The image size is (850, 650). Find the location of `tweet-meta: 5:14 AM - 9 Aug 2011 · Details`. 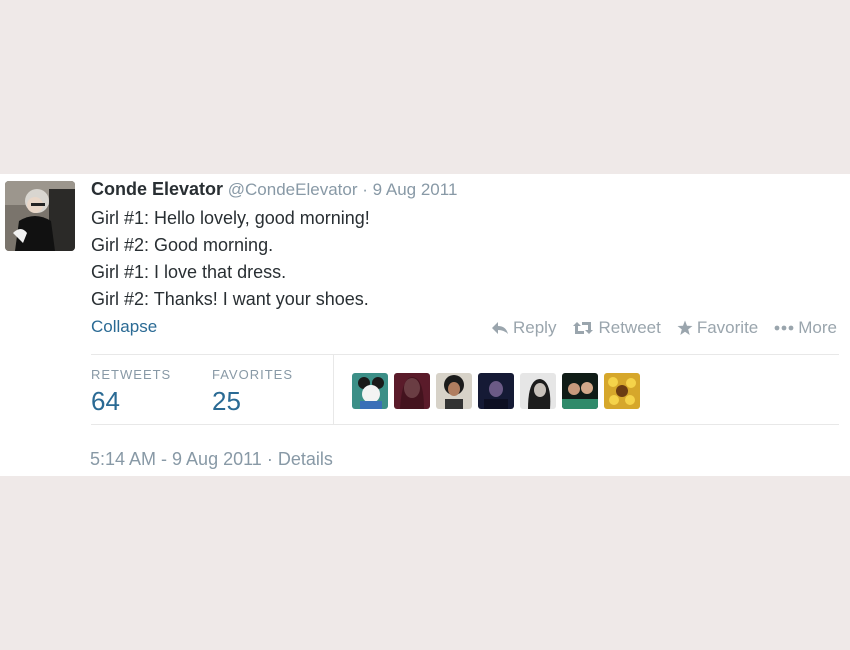

tweet-meta: 5:14 AM - 9 Aug 2011 · Details is located at coordinates (211, 459).